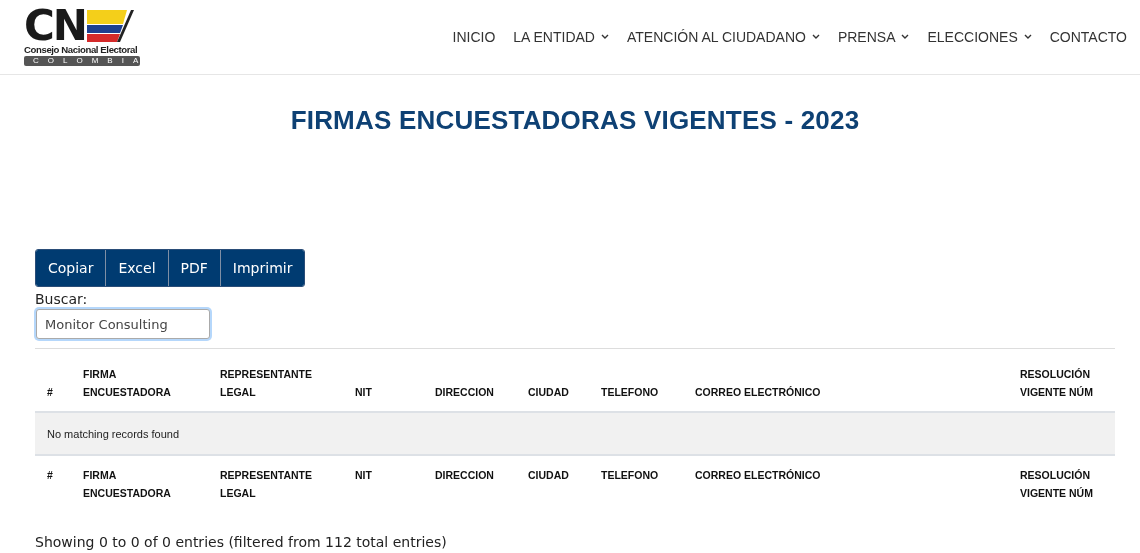  What do you see at coordinates (113, 433) in the screenshot?
I see `empty-message: No matching records found` at bounding box center [113, 433].